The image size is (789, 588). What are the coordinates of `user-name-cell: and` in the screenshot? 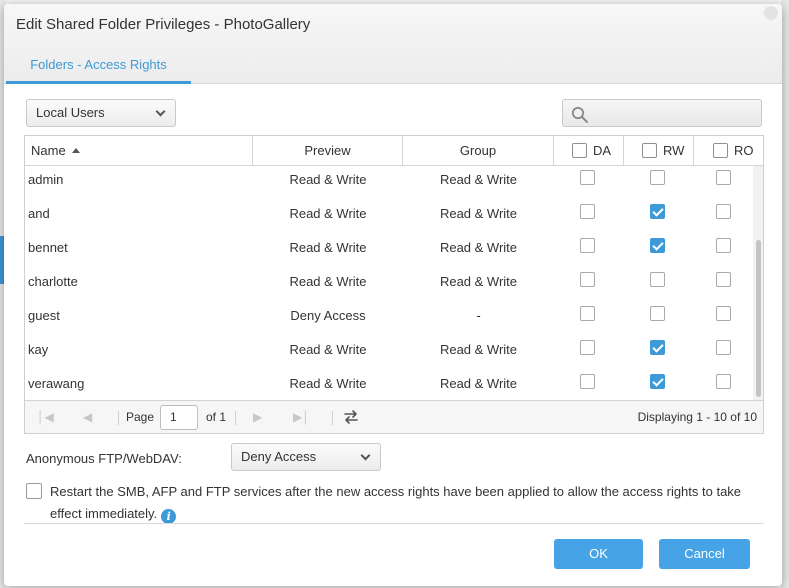 It's located at (39, 213).